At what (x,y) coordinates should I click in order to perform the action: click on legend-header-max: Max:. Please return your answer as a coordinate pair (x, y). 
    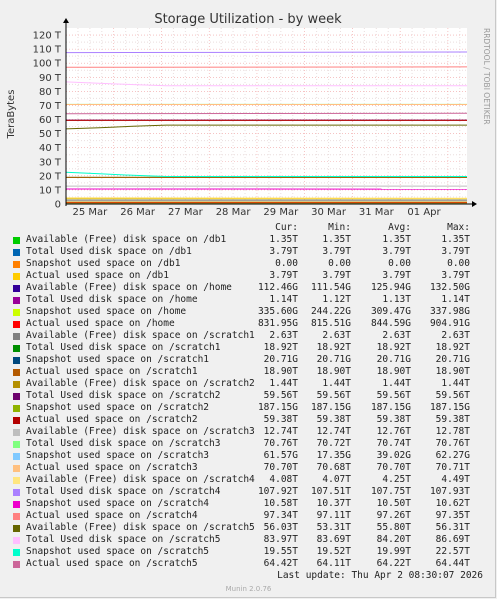
    Looking at the image, I should click on (458, 227).